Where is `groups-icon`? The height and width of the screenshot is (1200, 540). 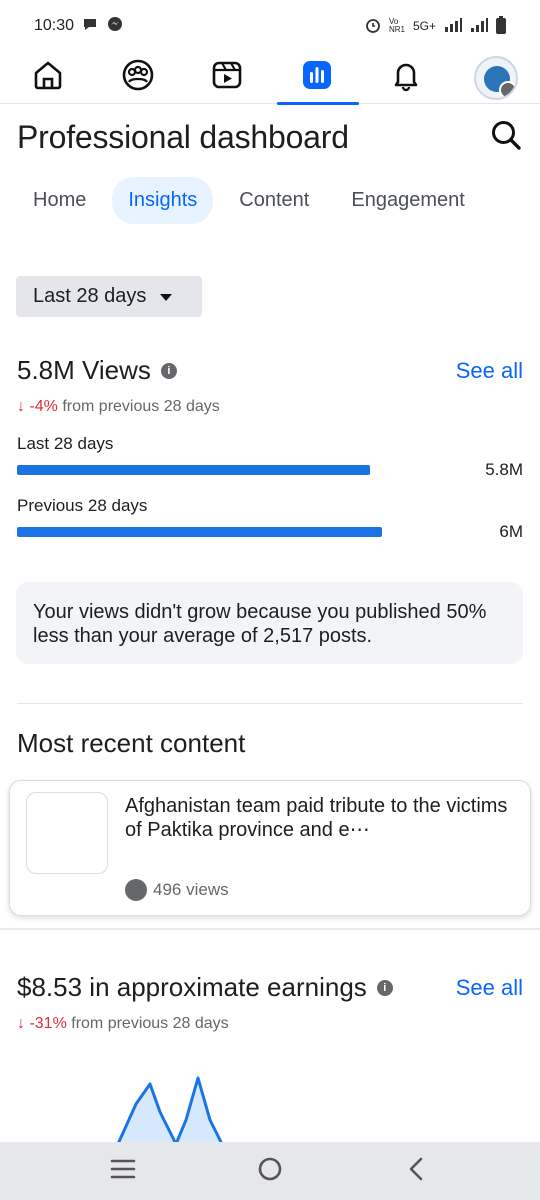 groups-icon is located at coordinates (138, 77).